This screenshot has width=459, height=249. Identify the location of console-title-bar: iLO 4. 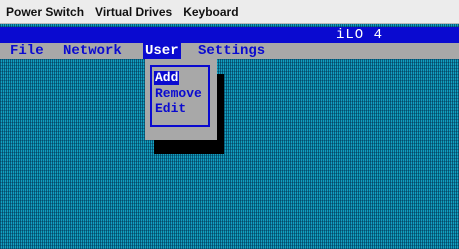
(229, 35).